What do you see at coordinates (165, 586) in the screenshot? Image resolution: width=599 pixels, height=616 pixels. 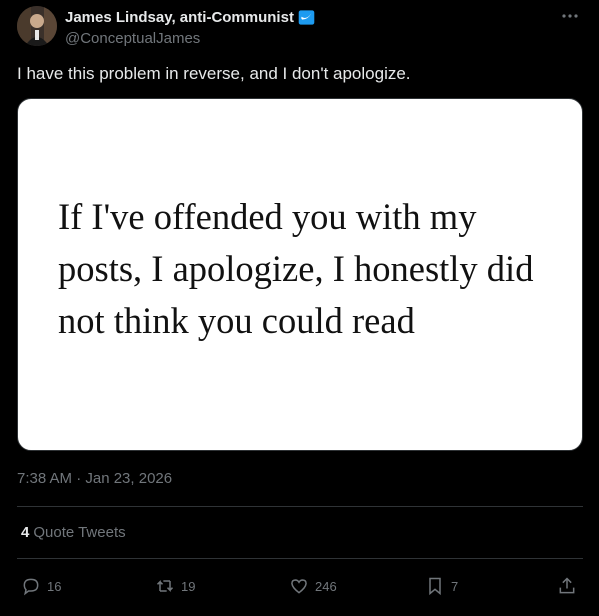 I see `retweet-icon` at bounding box center [165, 586].